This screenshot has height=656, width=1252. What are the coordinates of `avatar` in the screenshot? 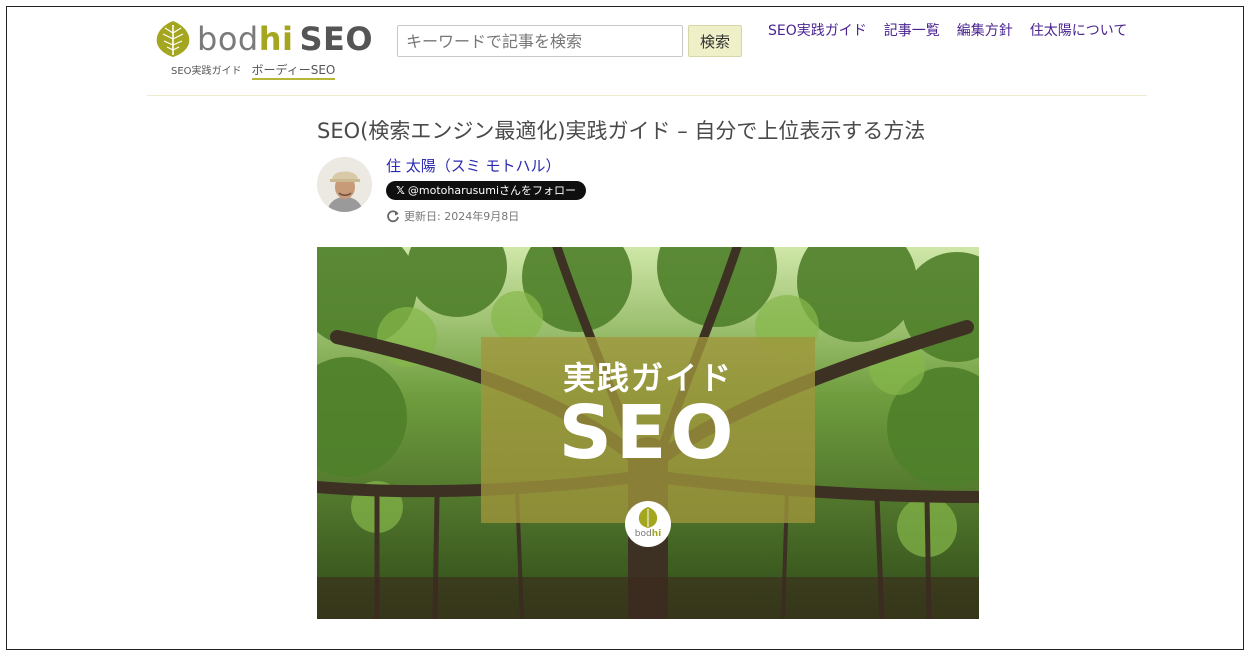 It's located at (344, 184).